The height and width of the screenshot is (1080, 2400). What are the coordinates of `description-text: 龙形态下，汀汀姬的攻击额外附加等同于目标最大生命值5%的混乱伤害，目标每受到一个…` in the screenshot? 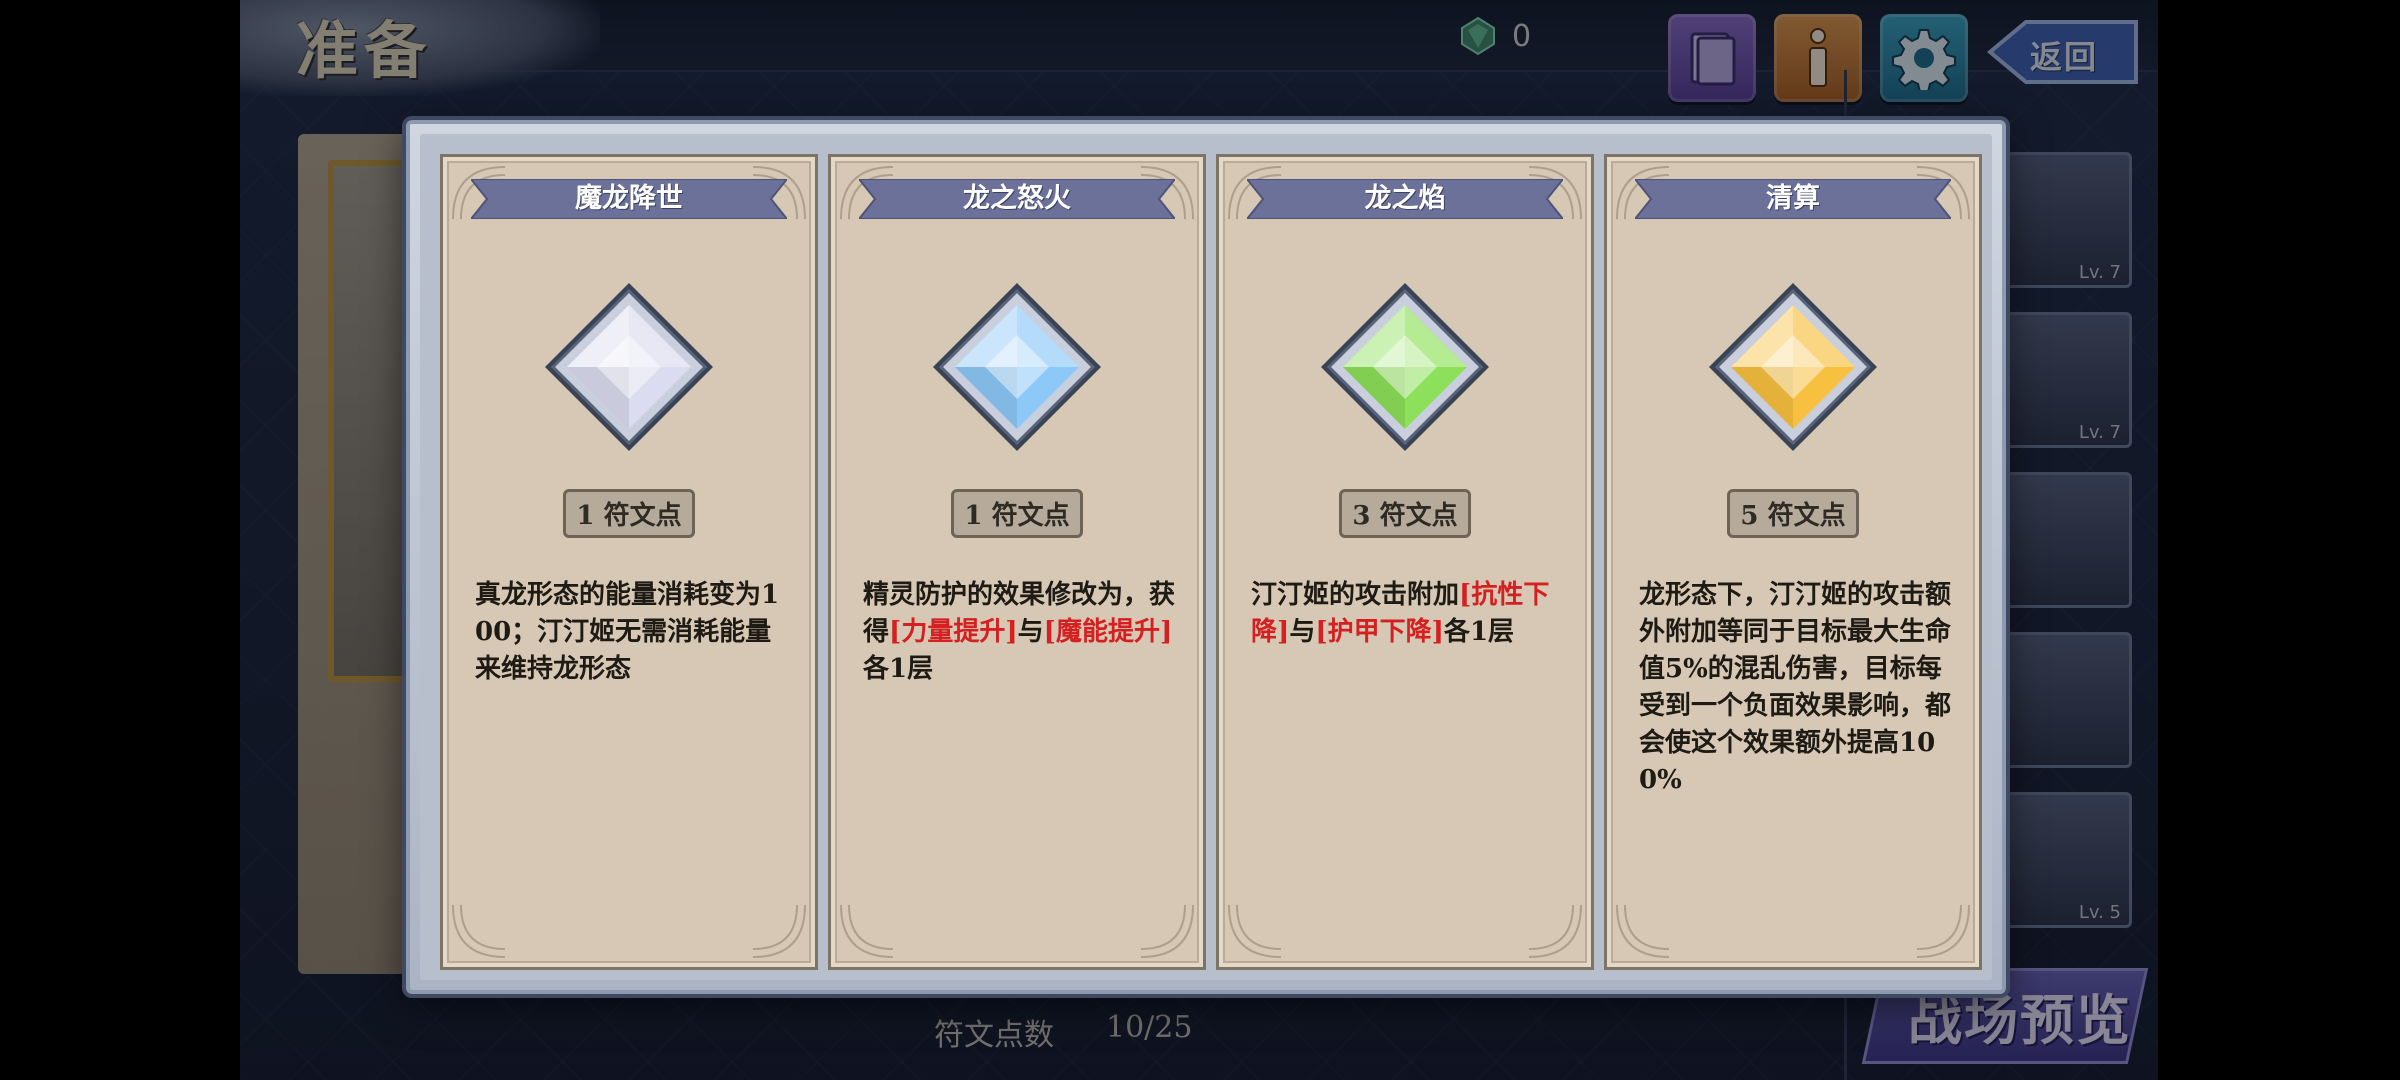 It's located at (1795, 687).